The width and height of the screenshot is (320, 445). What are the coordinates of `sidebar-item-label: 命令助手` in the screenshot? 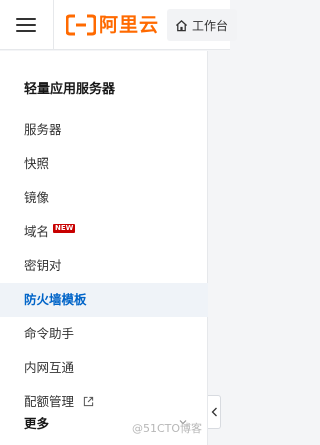 It's located at (49, 333).